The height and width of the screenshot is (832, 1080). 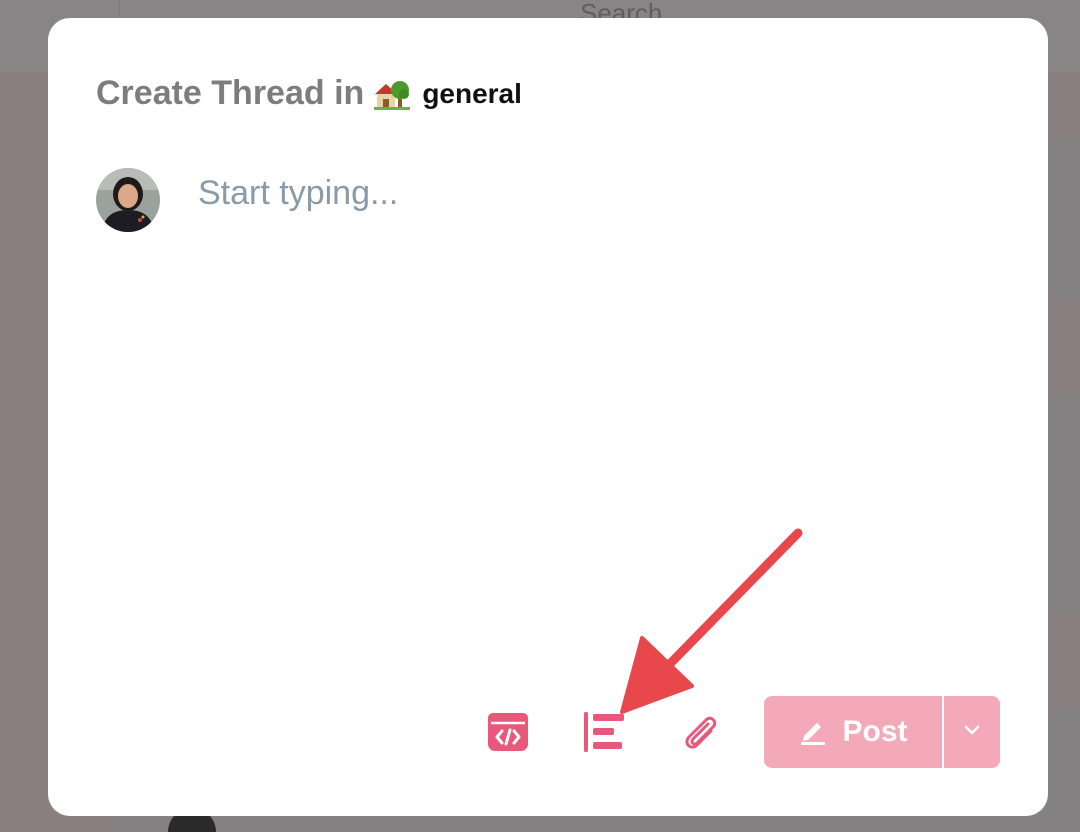 I want to click on house-with-tree-emoji-icon, so click(x=392, y=94).